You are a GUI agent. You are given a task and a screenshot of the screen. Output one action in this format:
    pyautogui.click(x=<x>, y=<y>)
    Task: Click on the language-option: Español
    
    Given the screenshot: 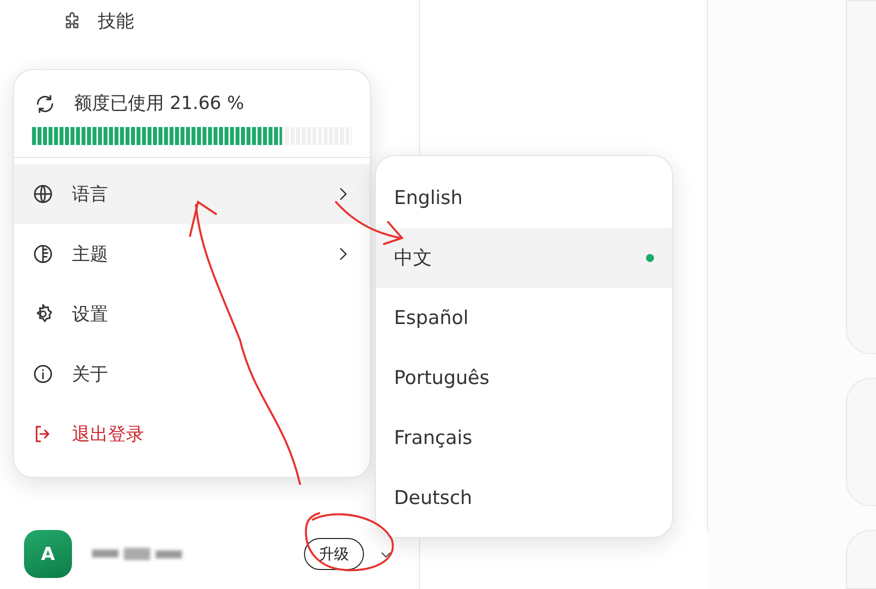 What is the action you would take?
    pyautogui.click(x=524, y=318)
    